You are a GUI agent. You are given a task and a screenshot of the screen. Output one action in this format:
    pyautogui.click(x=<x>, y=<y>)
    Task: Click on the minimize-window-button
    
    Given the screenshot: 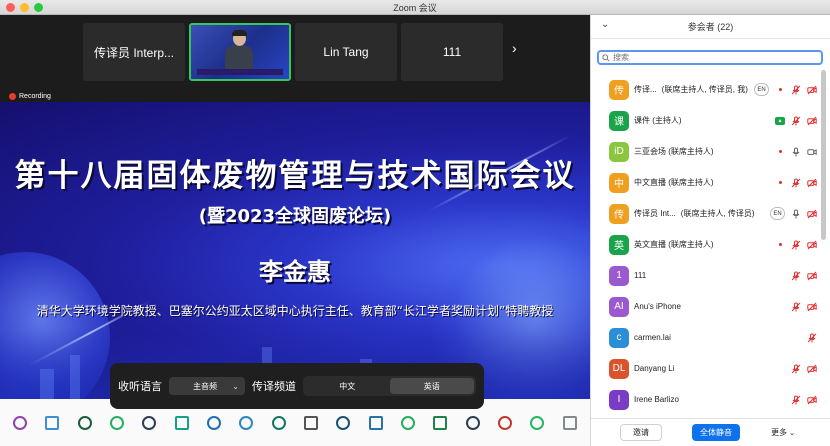 What is the action you would take?
    pyautogui.click(x=24, y=7)
    